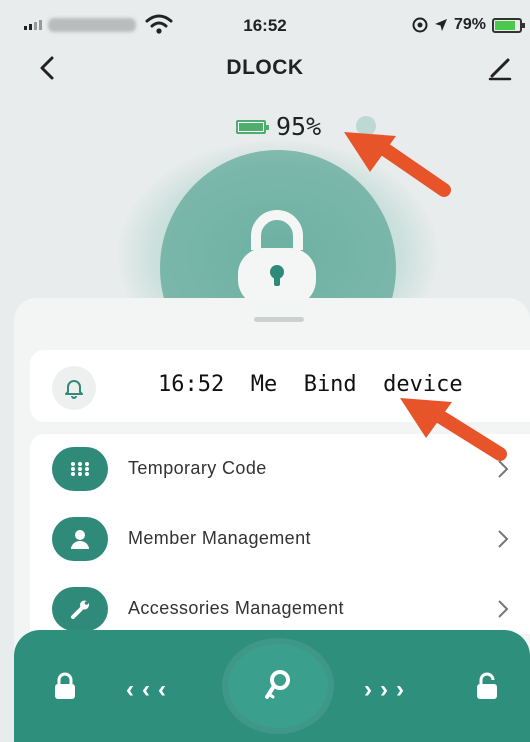 The image size is (530, 742). What do you see at coordinates (299, 126) in the screenshot?
I see `lock-battery-percent: 95%` at bounding box center [299, 126].